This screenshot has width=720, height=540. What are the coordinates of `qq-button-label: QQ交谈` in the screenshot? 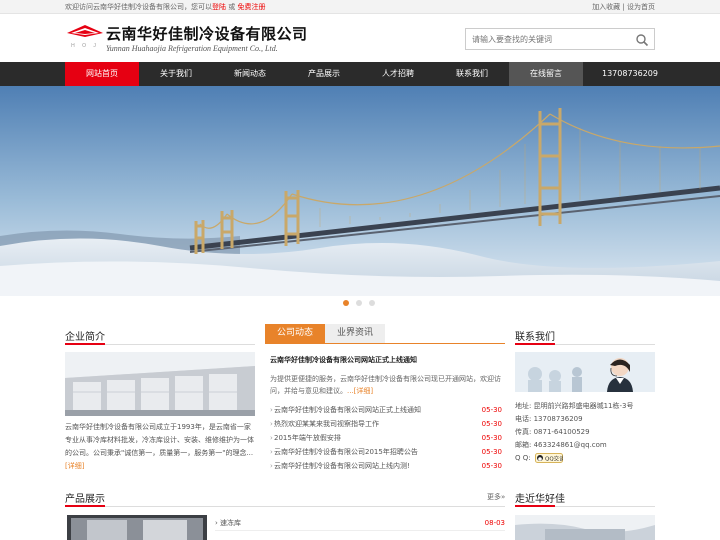 It's located at (554, 459).